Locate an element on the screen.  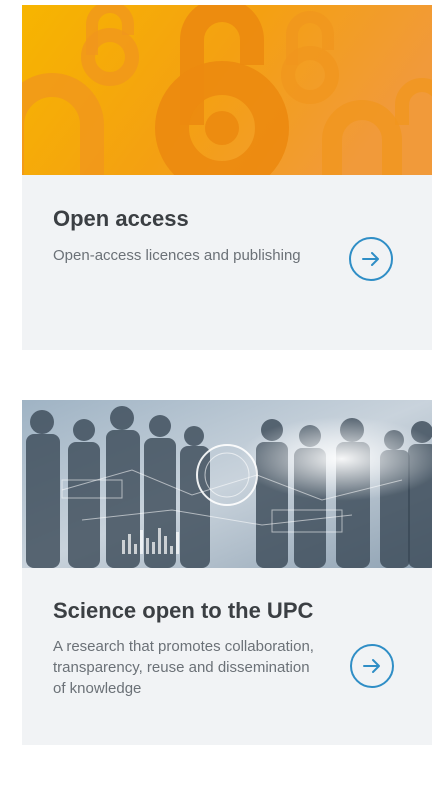
open-access-arrow-button is located at coordinates (371, 259).